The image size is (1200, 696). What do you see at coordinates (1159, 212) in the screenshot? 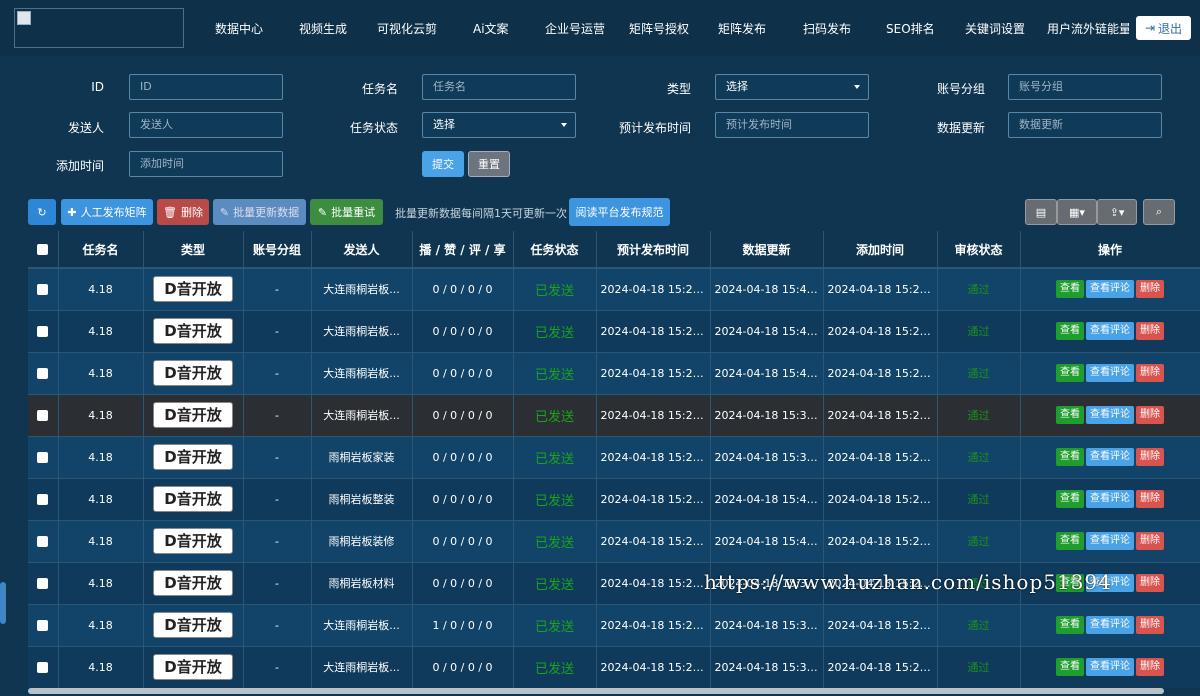
I see `search-button: ⌕` at bounding box center [1159, 212].